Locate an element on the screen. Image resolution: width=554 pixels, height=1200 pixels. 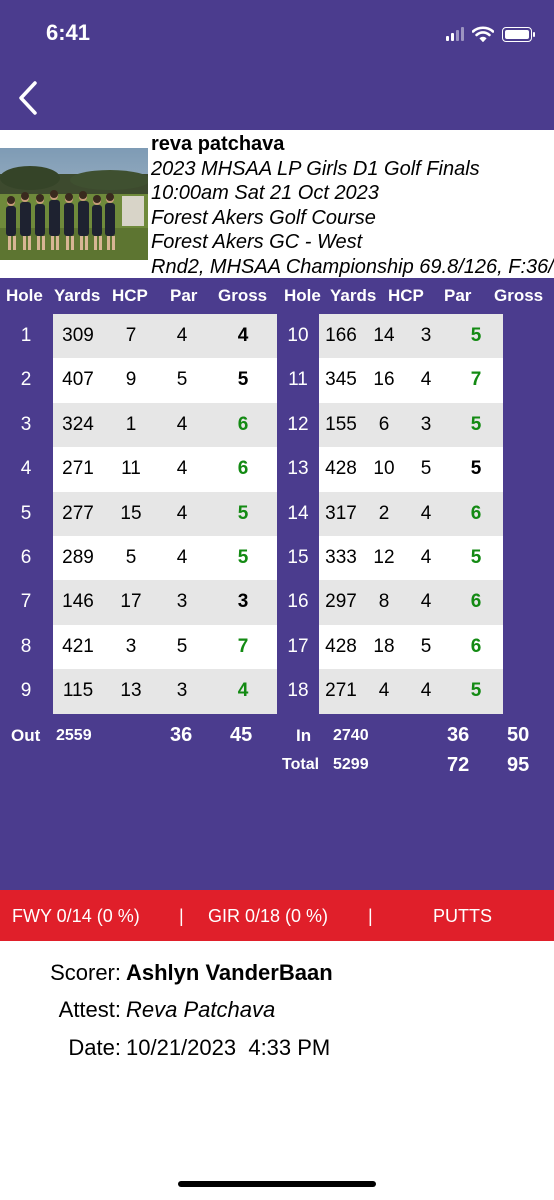
status-icons is located at coordinates (490, 34).